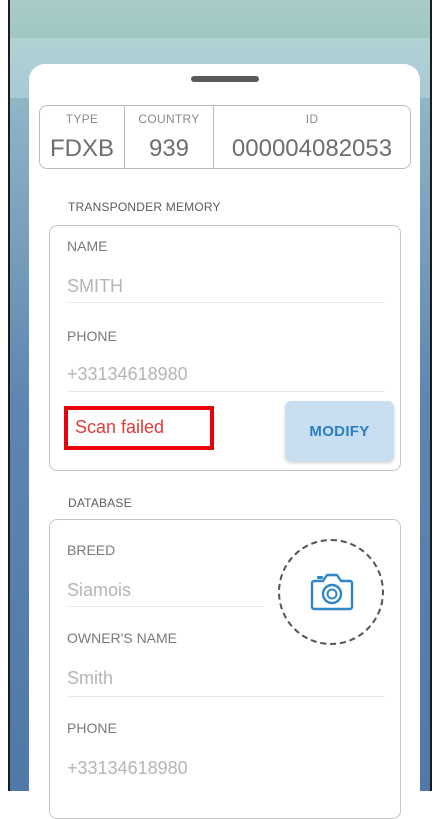  Describe the element at coordinates (144, 207) in the screenshot. I see `transponder-memory-title: TRANSPONDER MEMORY` at that location.